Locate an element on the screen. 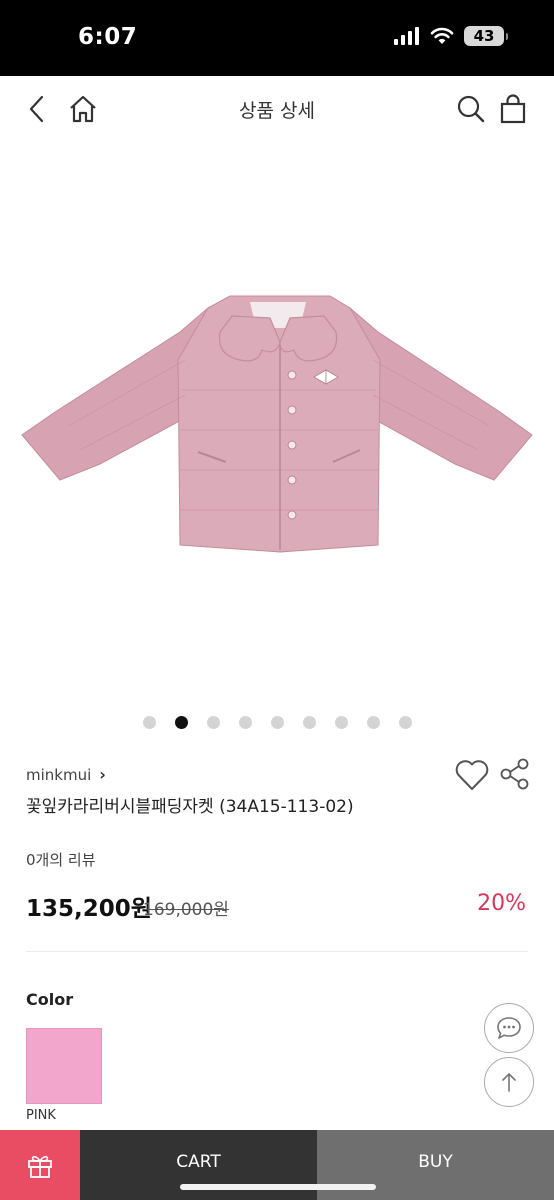  carousel-dots is located at coordinates (277, 724).